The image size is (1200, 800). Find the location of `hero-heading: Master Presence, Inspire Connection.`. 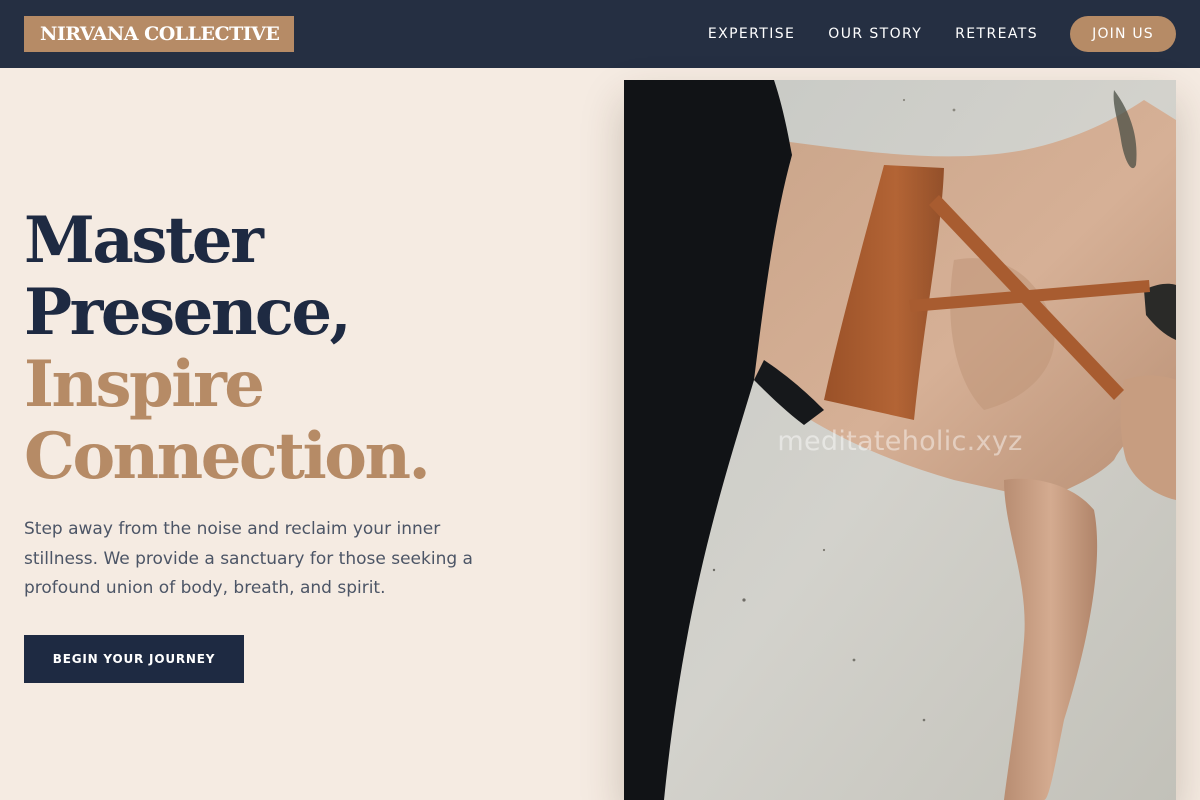

hero-heading: Master Presence, Inspire Connection. is located at coordinates (227, 348).